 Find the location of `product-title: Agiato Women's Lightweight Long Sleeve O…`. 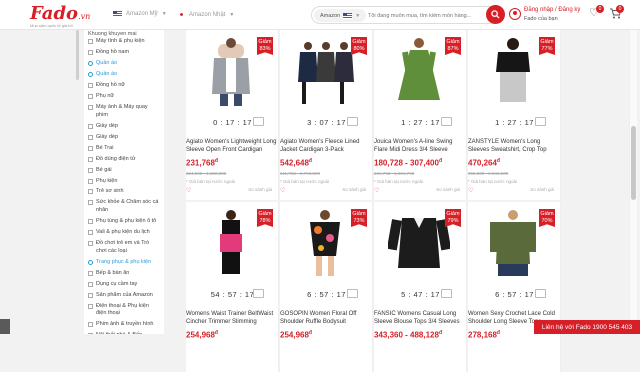

product-title: Agiato Women's Lightweight Long Sleeve O… is located at coordinates (232, 146).